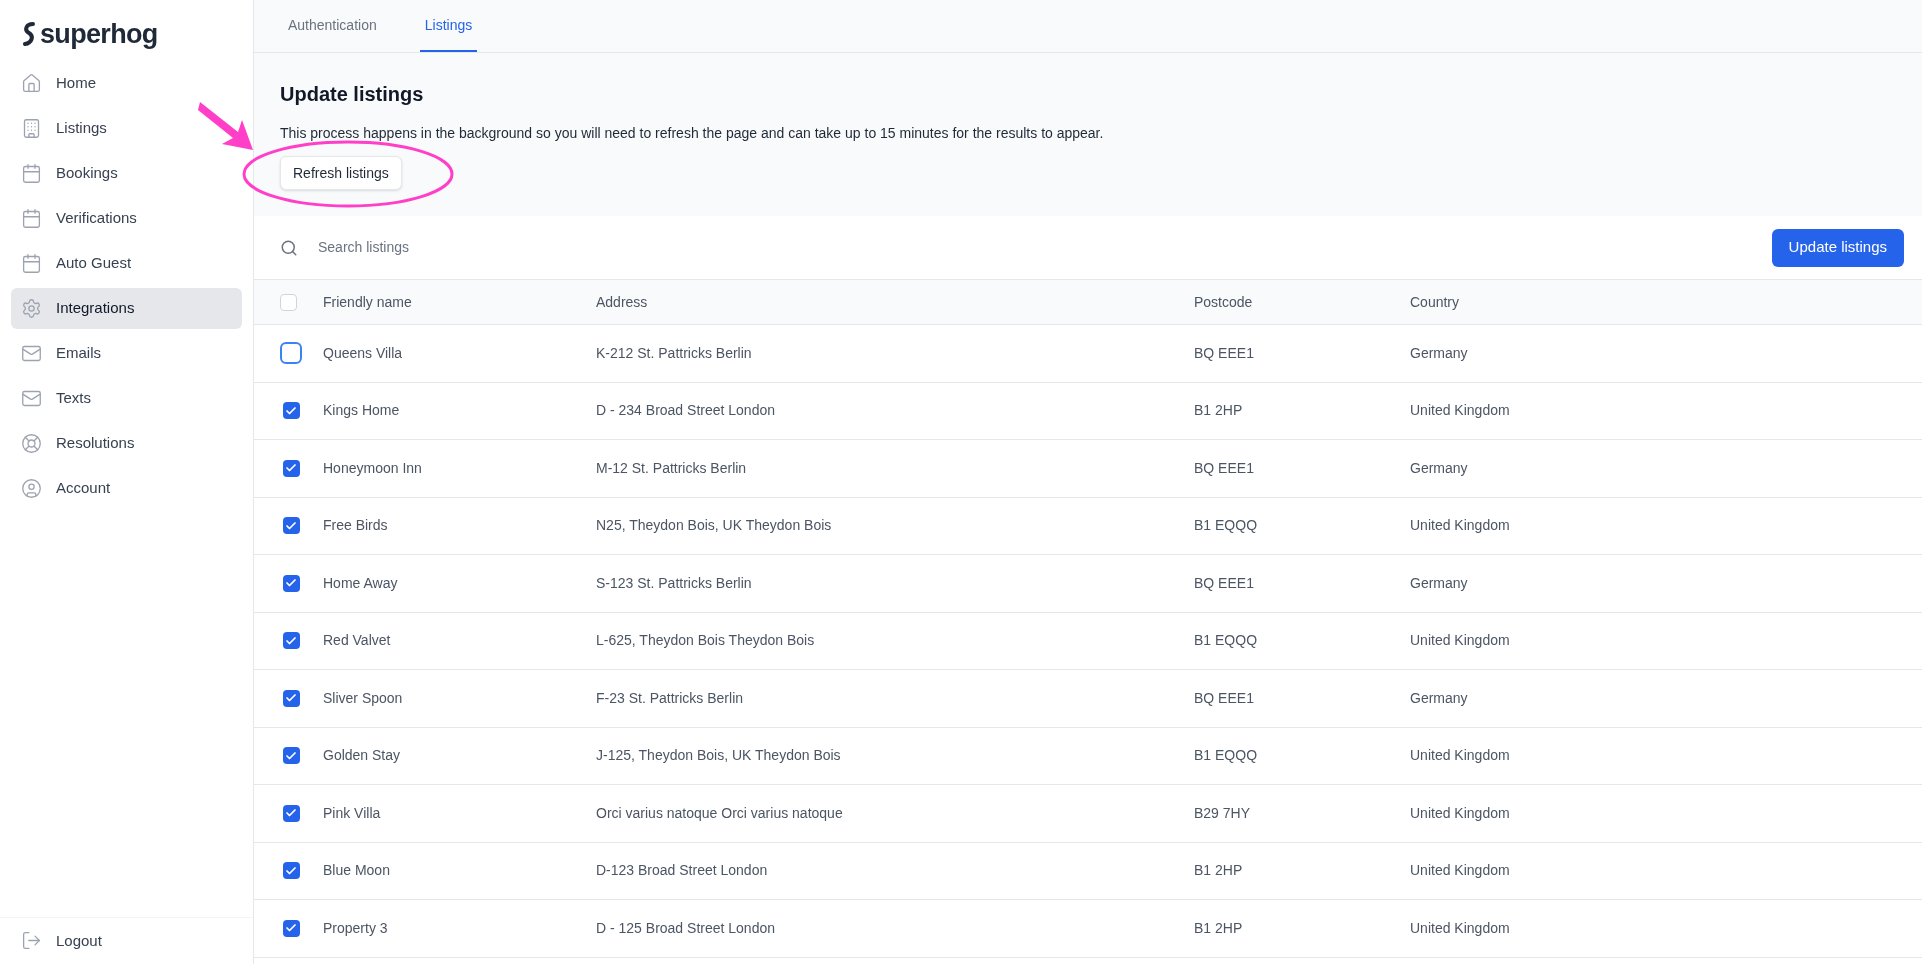 Image resolution: width=1922 pixels, height=964 pixels. Describe the element at coordinates (1837, 247) in the screenshot. I see `update-listings-button: Update listings` at that location.